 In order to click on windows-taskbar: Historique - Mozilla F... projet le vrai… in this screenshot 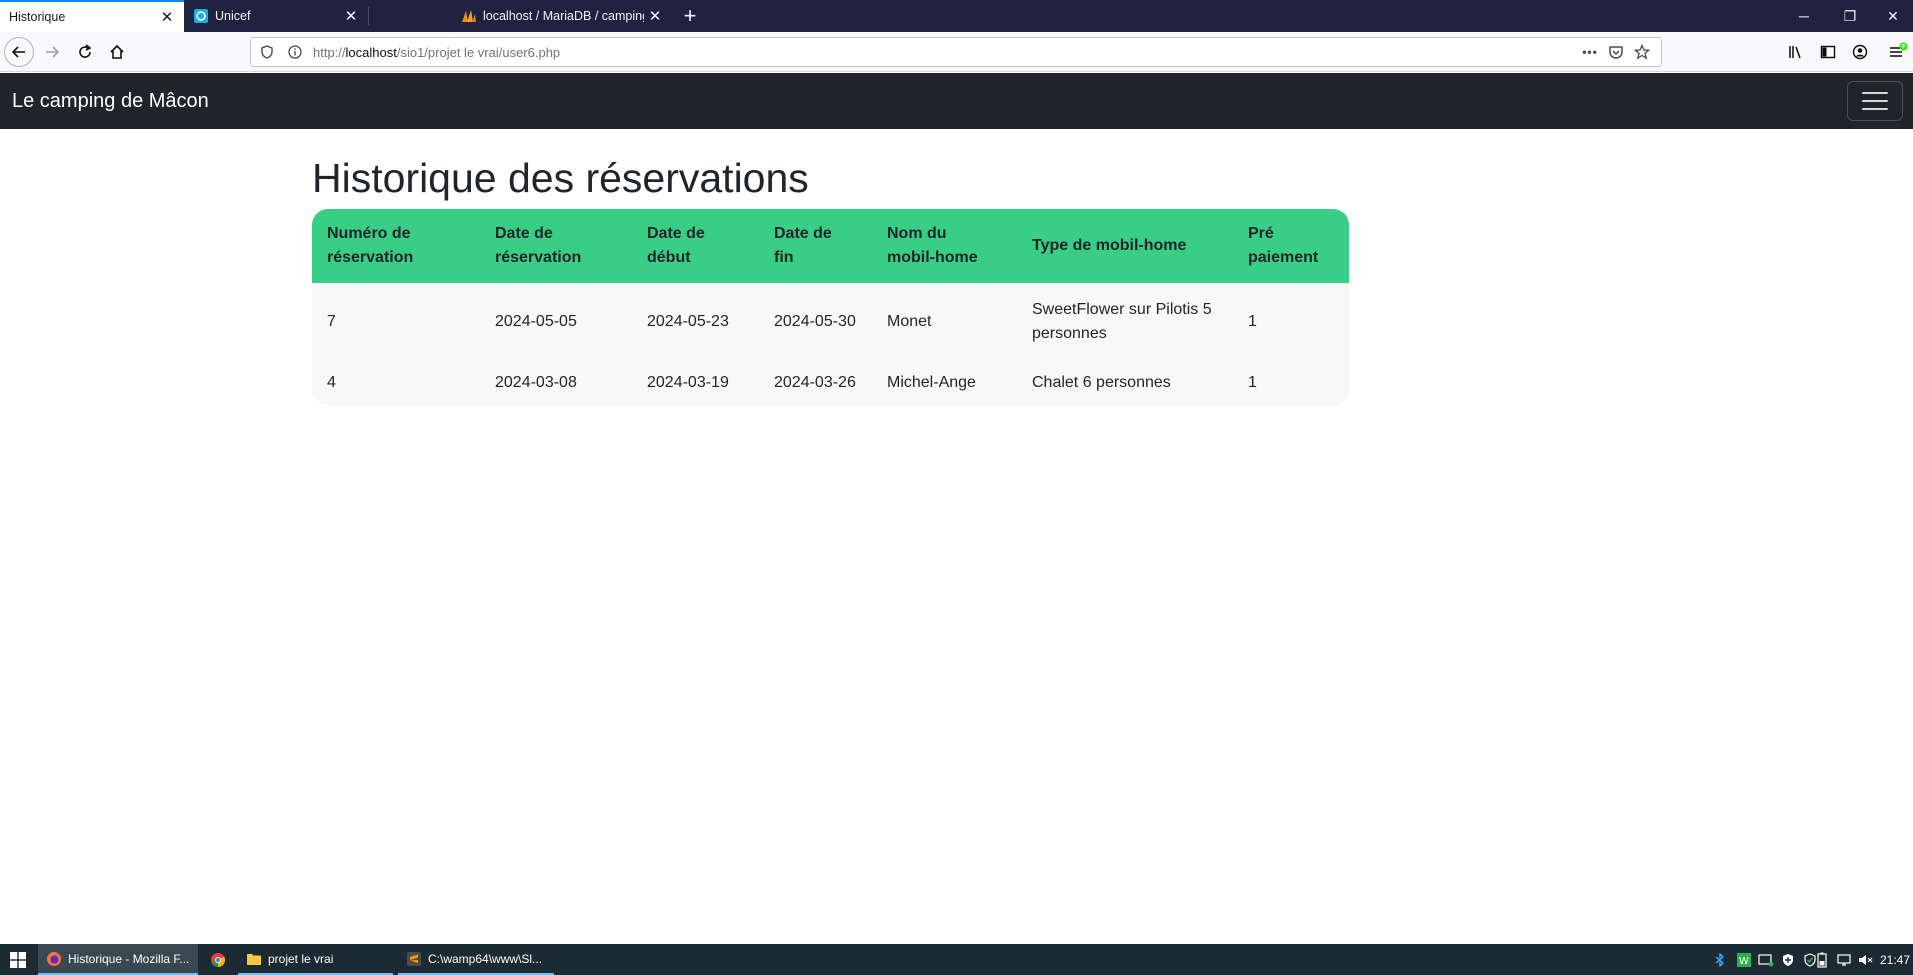, I will do `click(956, 959)`.